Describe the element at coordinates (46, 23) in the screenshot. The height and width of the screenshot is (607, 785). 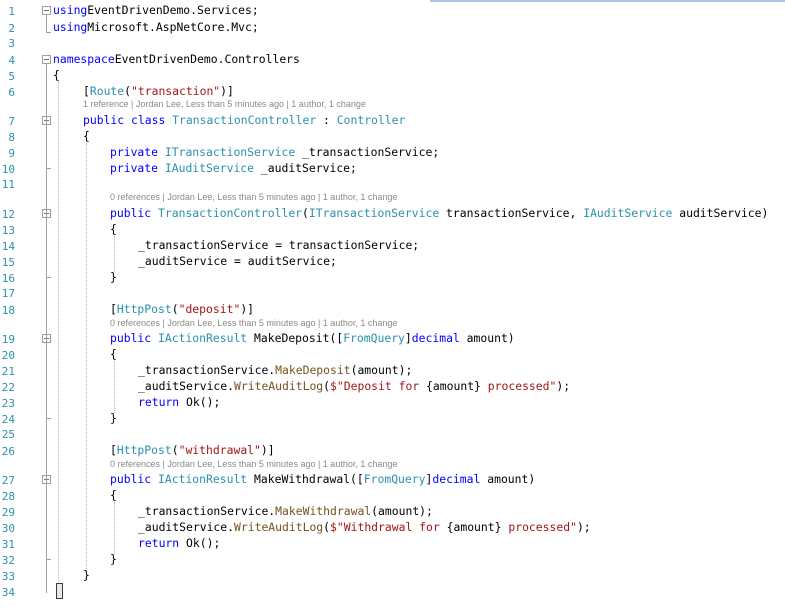
I see `outline-bar` at that location.